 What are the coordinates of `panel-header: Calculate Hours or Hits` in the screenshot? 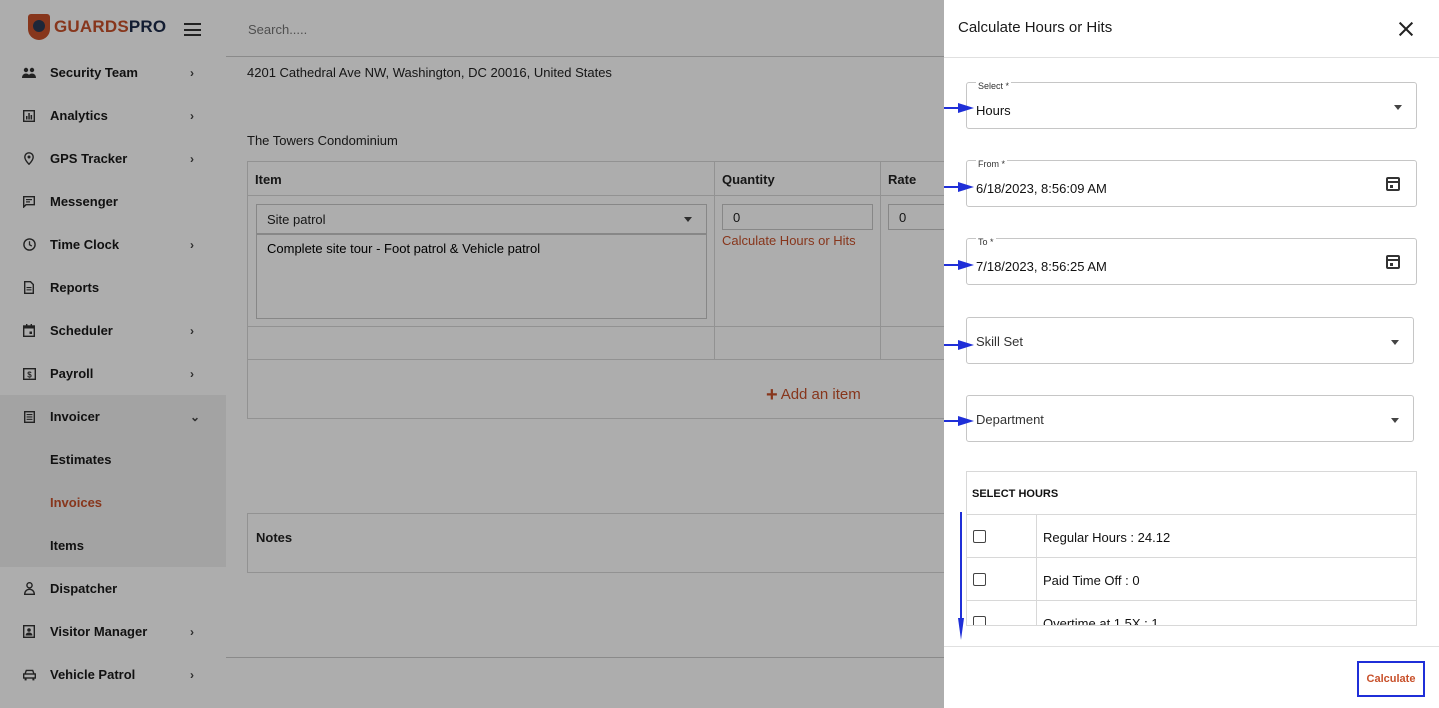 It's located at (1191, 29).